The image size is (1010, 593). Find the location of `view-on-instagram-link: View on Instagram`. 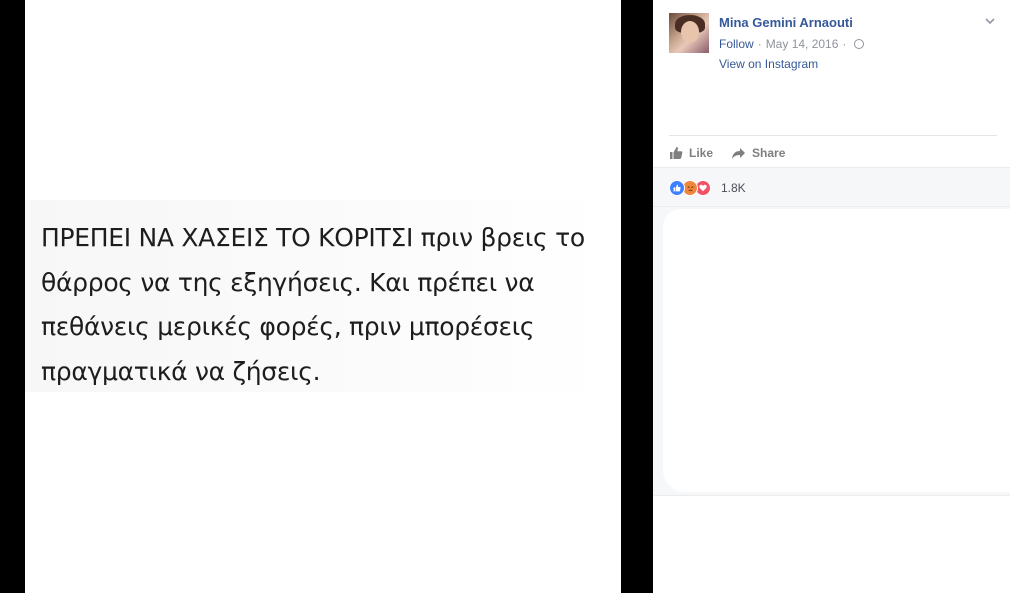

view-on-instagram-link: View on Instagram is located at coordinates (768, 64).